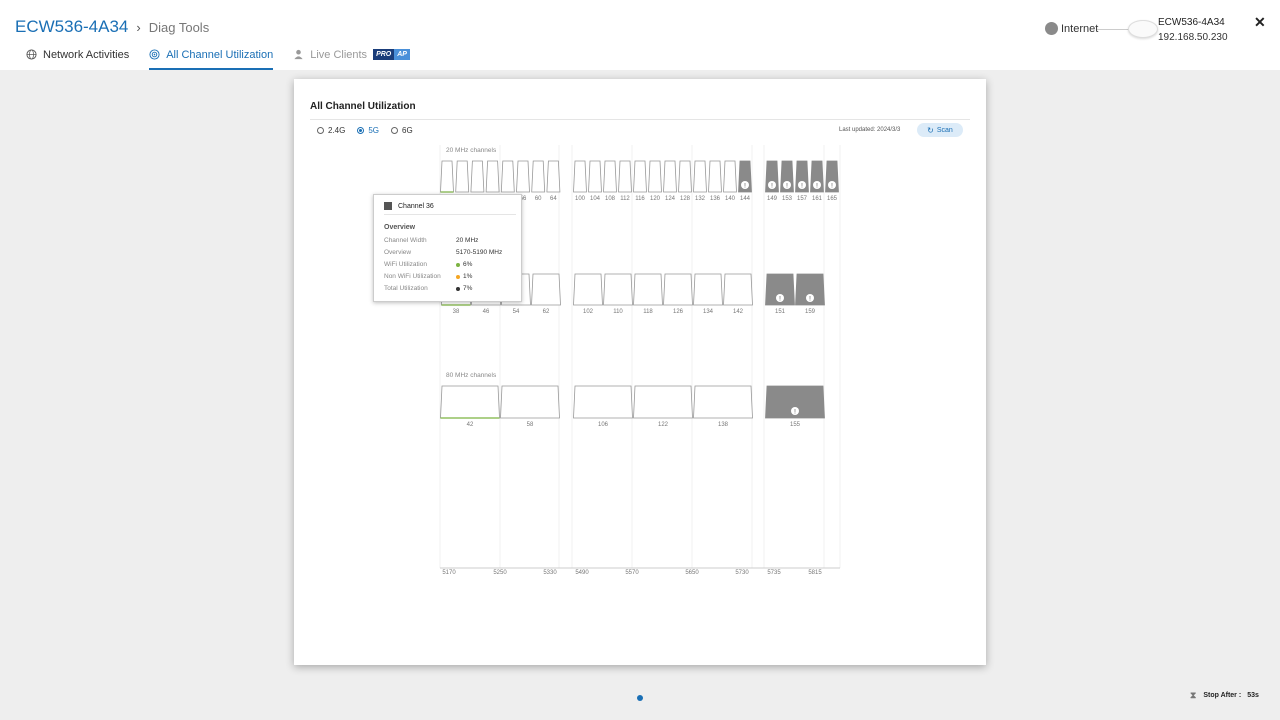 This screenshot has width=1280, height=720. I want to click on last-updated: Last updated: 2024/3/3, so click(870, 130).